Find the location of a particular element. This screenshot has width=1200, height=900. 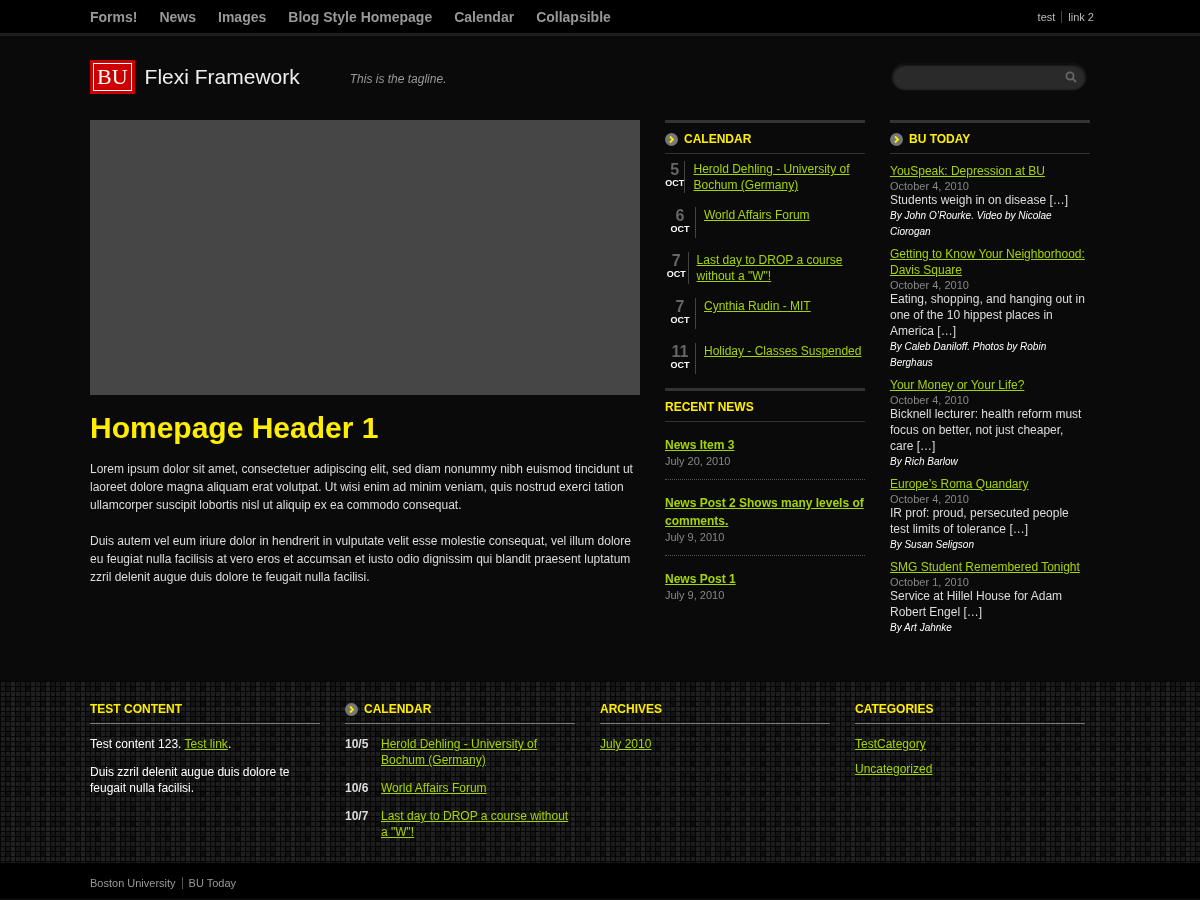

nav-link: Images is located at coordinates (242, 16).